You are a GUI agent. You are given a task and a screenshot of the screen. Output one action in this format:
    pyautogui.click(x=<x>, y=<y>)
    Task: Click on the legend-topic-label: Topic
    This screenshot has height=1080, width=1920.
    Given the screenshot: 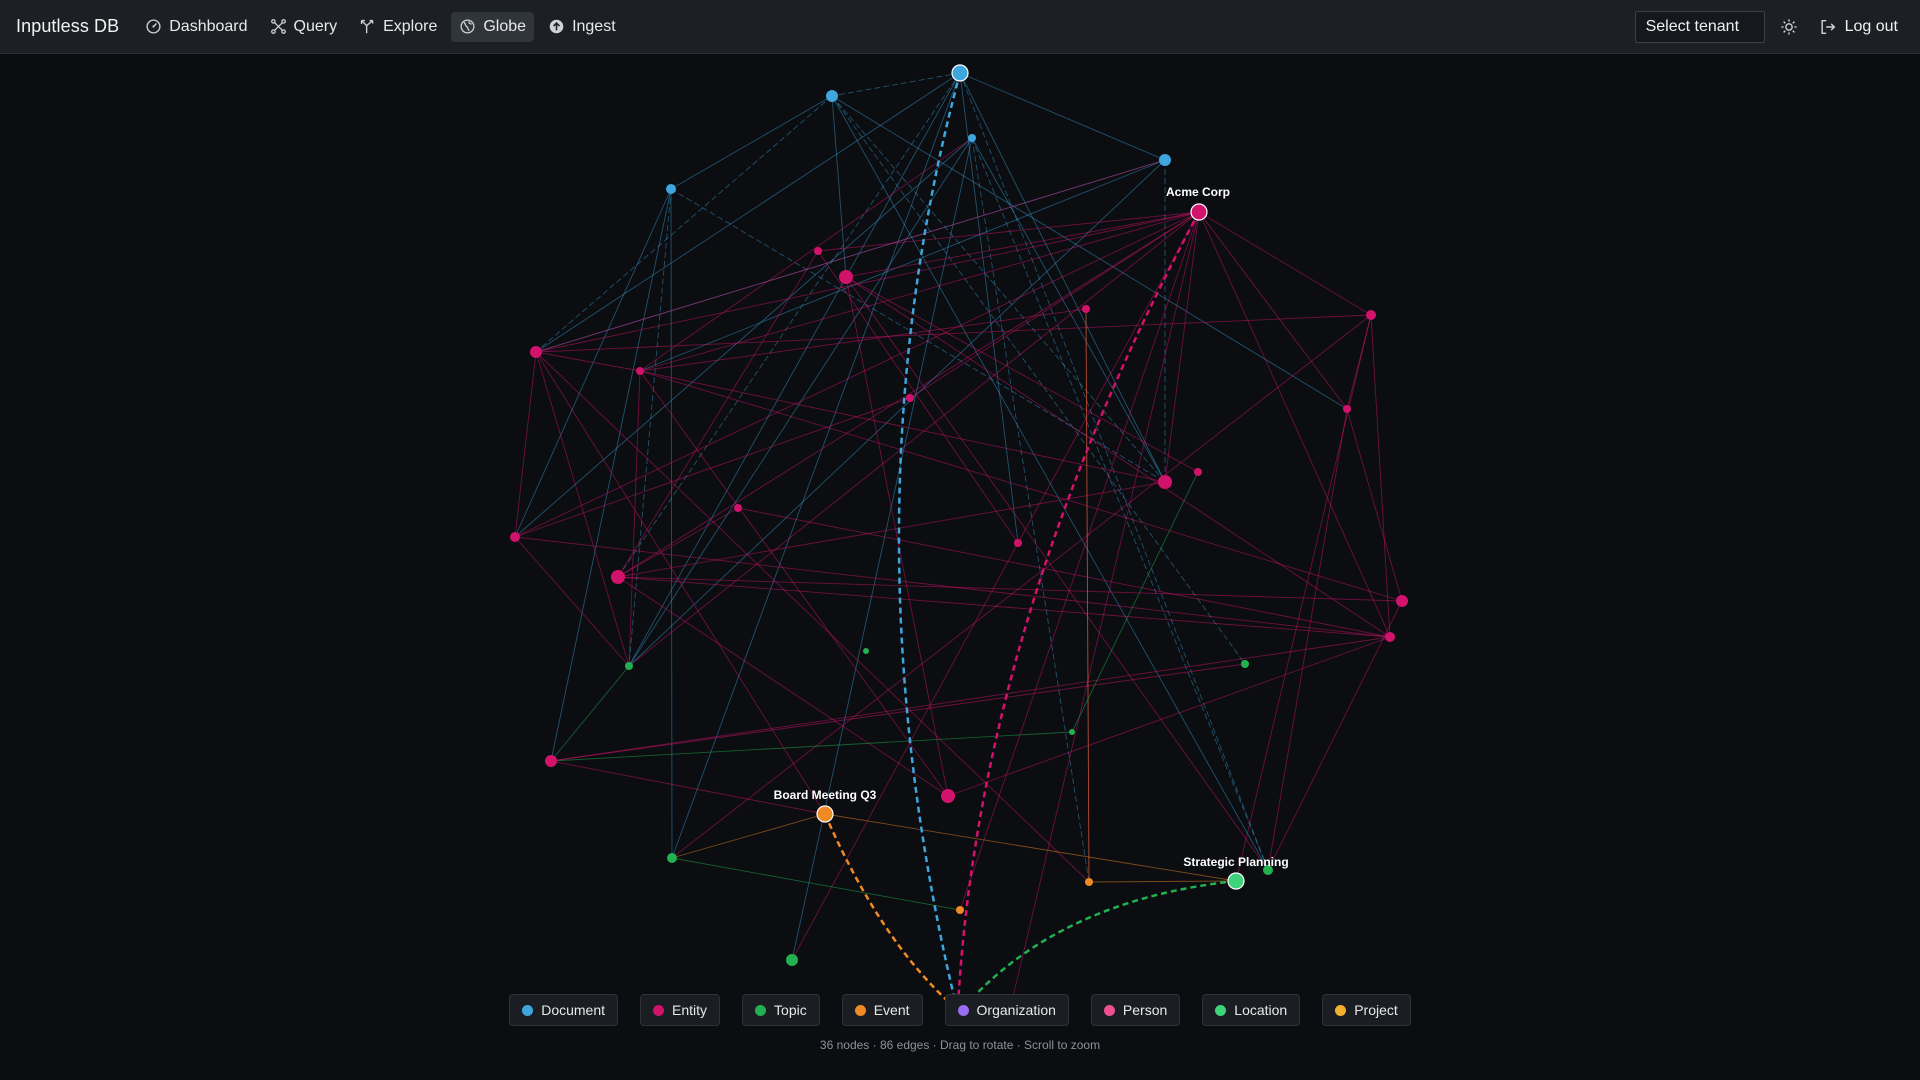 What is the action you would take?
    pyautogui.click(x=790, y=1010)
    